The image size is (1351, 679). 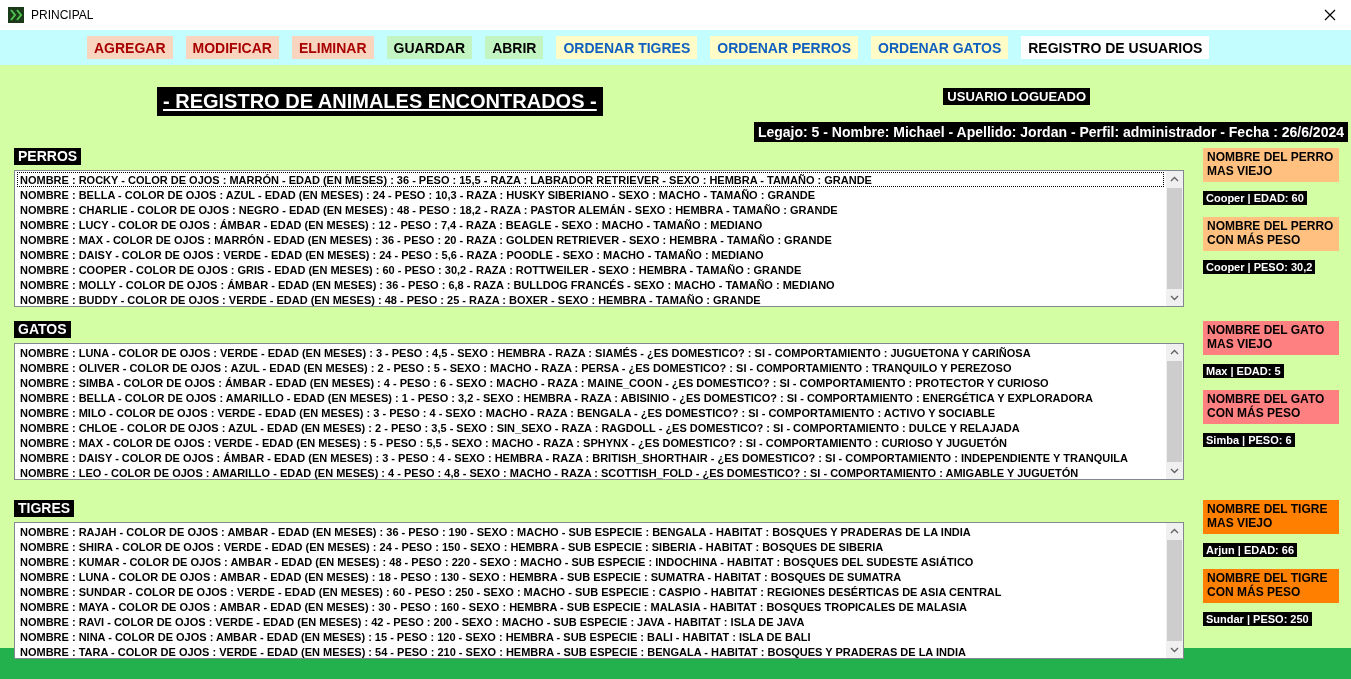 I want to click on section-heading: PERROS, so click(x=48, y=156).